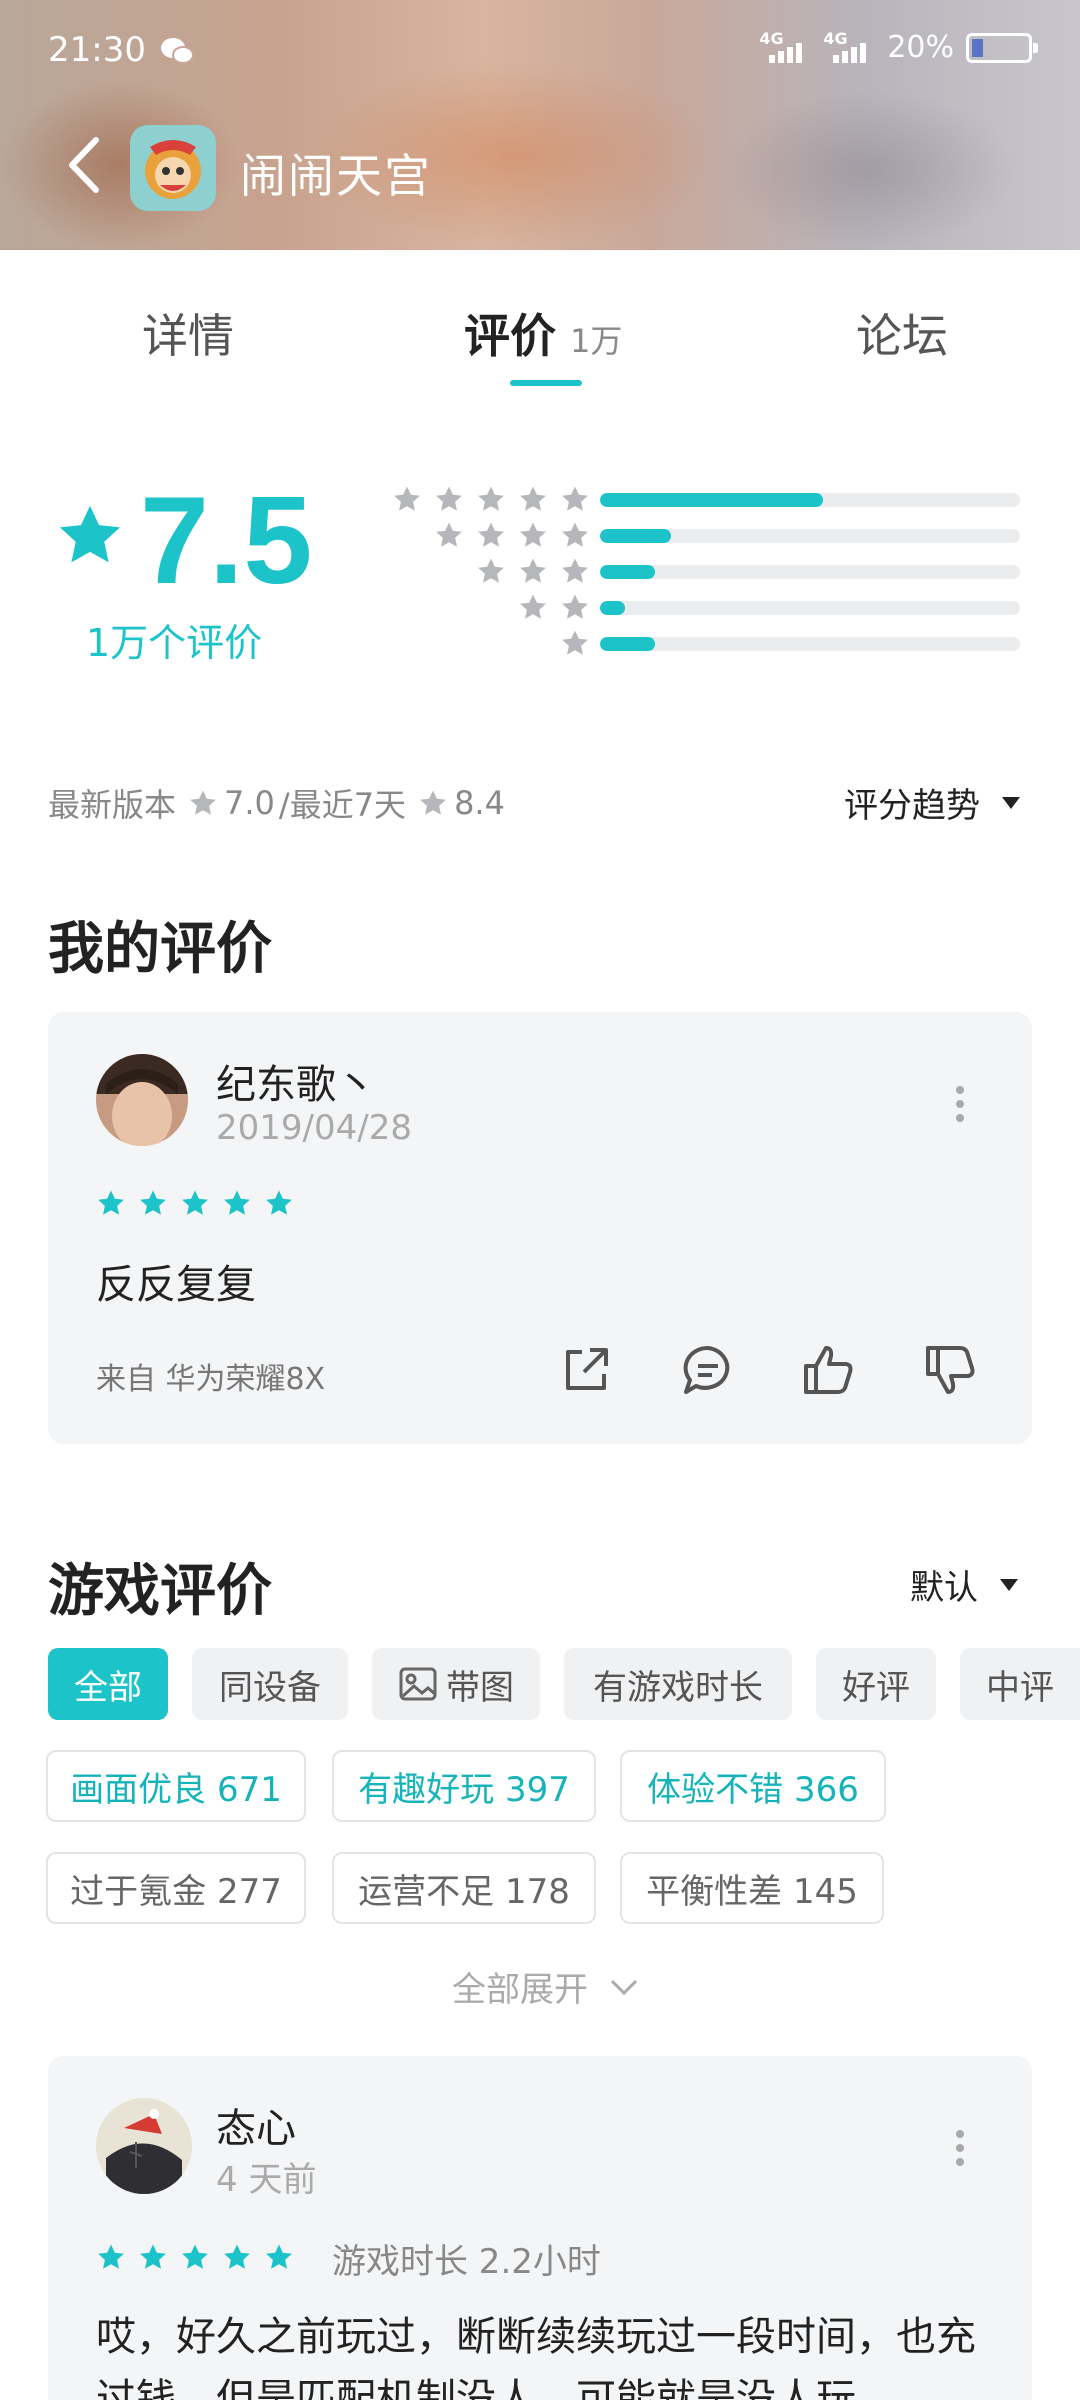 Image resolution: width=1080 pixels, height=2400 pixels. Describe the element at coordinates (700, 535) in the screenshot. I see `distribution-row-4-star` at that location.